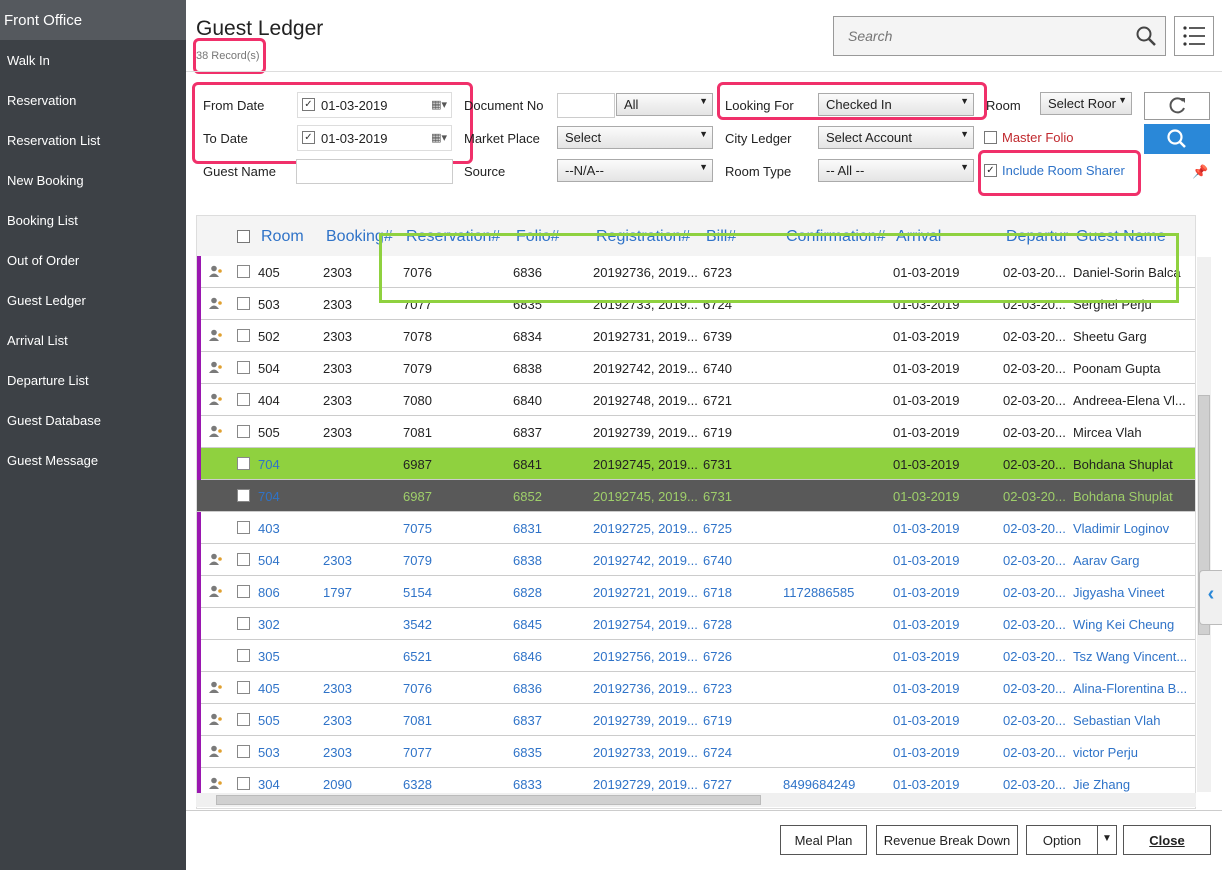 This screenshot has width=1222, height=870. What do you see at coordinates (93, 300) in the screenshot?
I see `sidebar-item-guest-ledger: Guest Ledger` at bounding box center [93, 300].